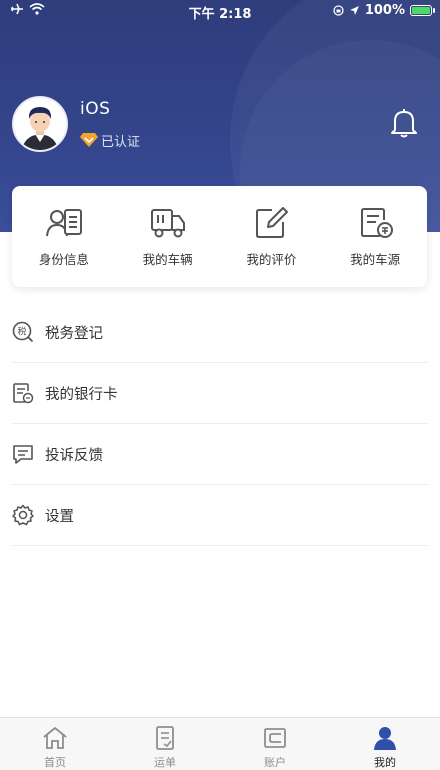 The width and height of the screenshot is (440, 770). Describe the element at coordinates (63, 259) in the screenshot. I see `quick-action-label: 身份信息` at that location.